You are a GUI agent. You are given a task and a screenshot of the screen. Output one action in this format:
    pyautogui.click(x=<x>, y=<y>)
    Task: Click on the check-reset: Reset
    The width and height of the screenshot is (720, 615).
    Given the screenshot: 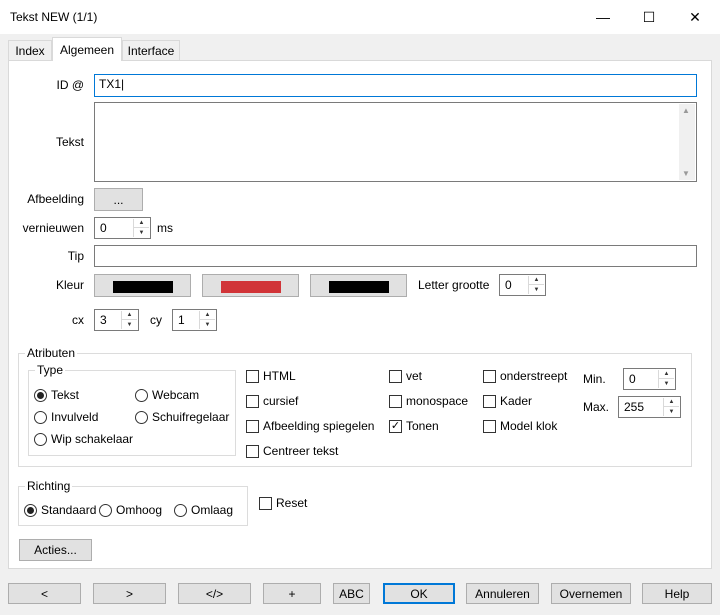 What is the action you would take?
    pyautogui.click(x=283, y=503)
    